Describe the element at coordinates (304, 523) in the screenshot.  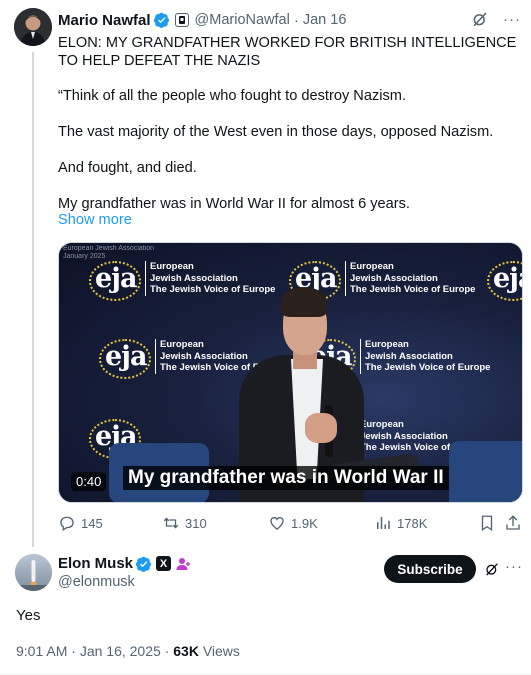
I see `like-count: 1.9K` at that location.